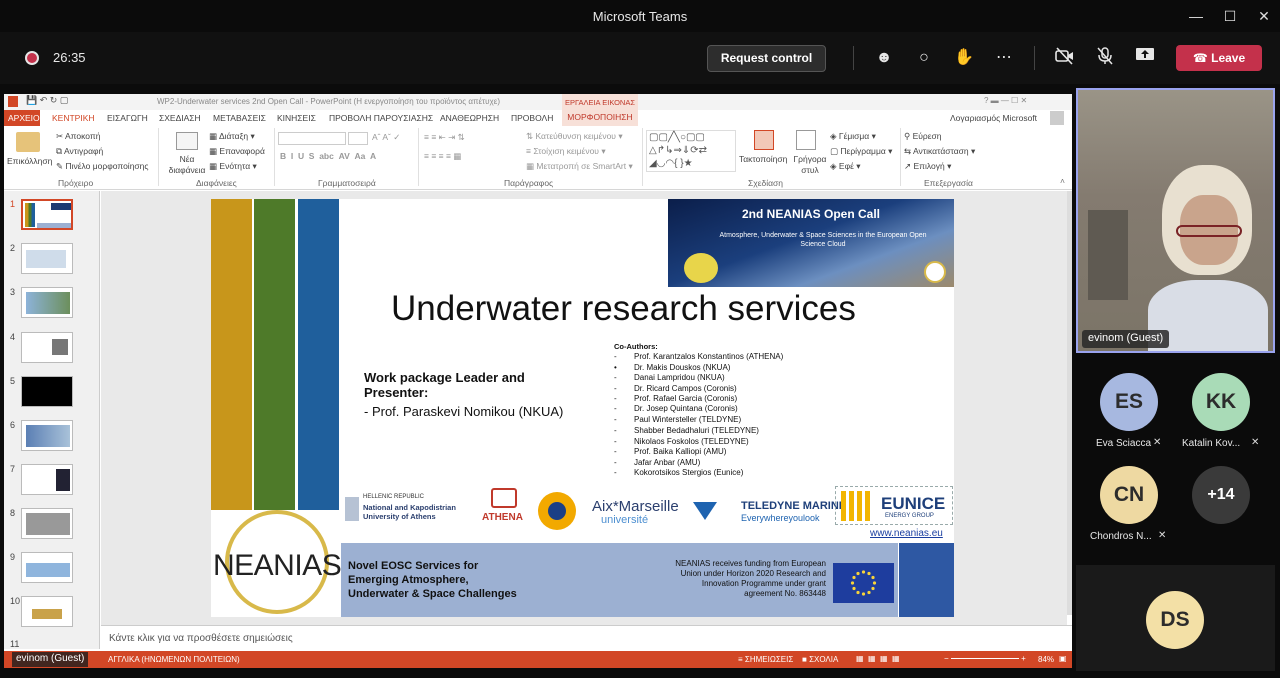 This screenshot has width=1280, height=678. I want to click on tab-design: ΣΧΕΔΙΑΣΗ, so click(180, 118).